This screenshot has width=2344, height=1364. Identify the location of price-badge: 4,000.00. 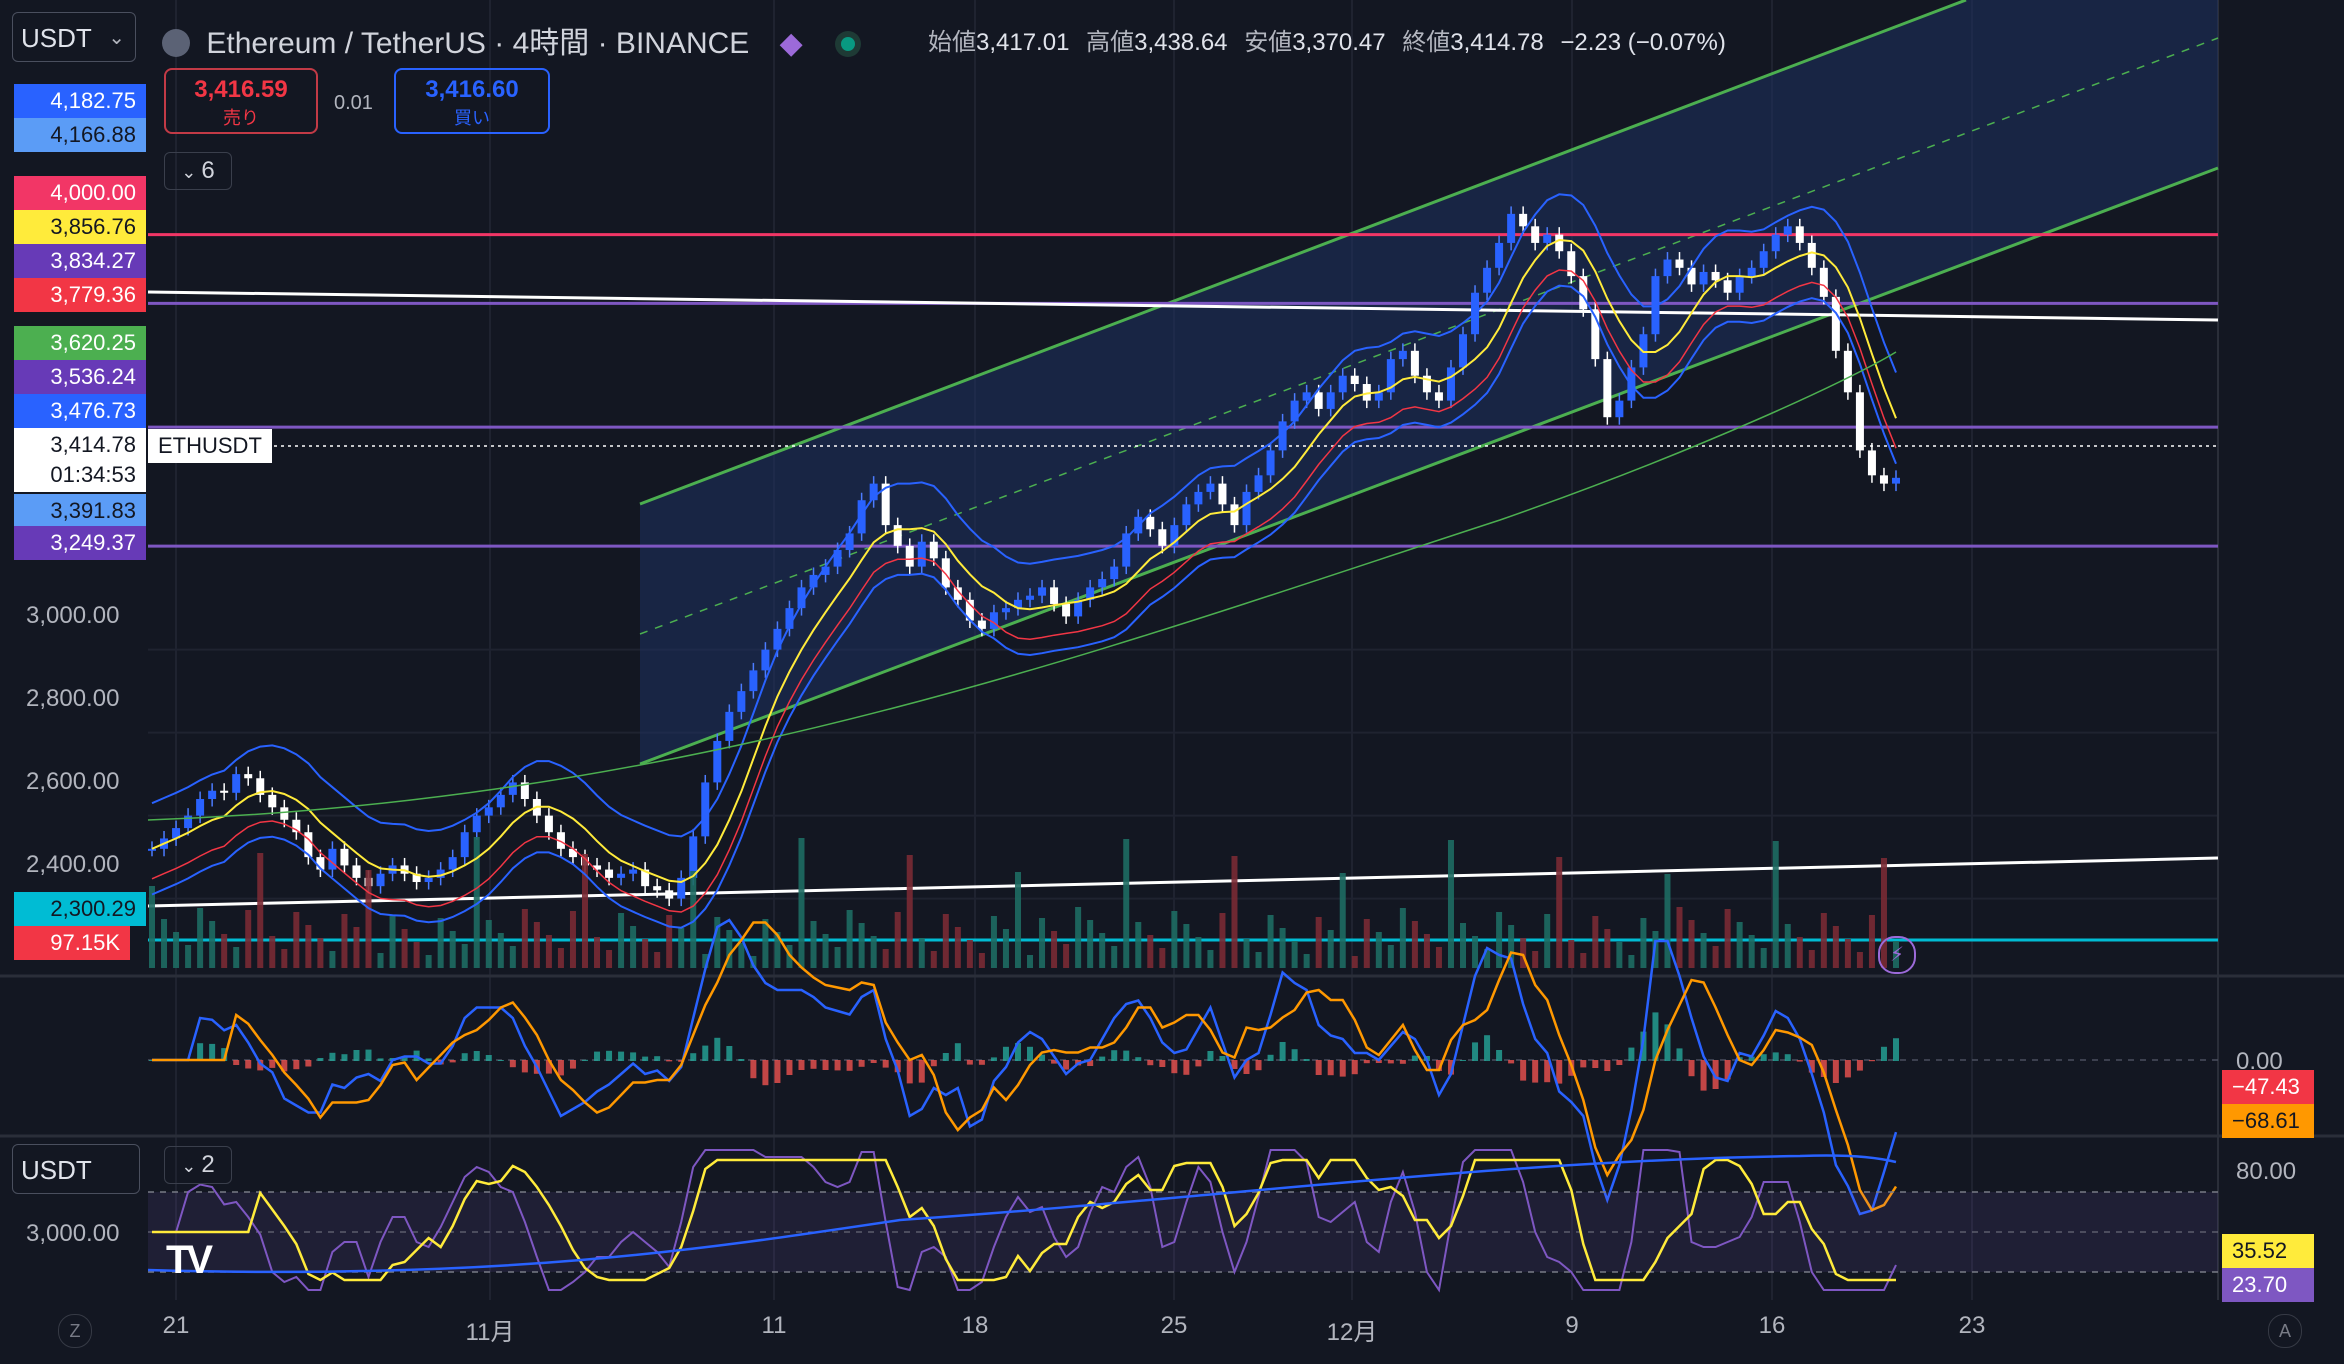
(80, 193).